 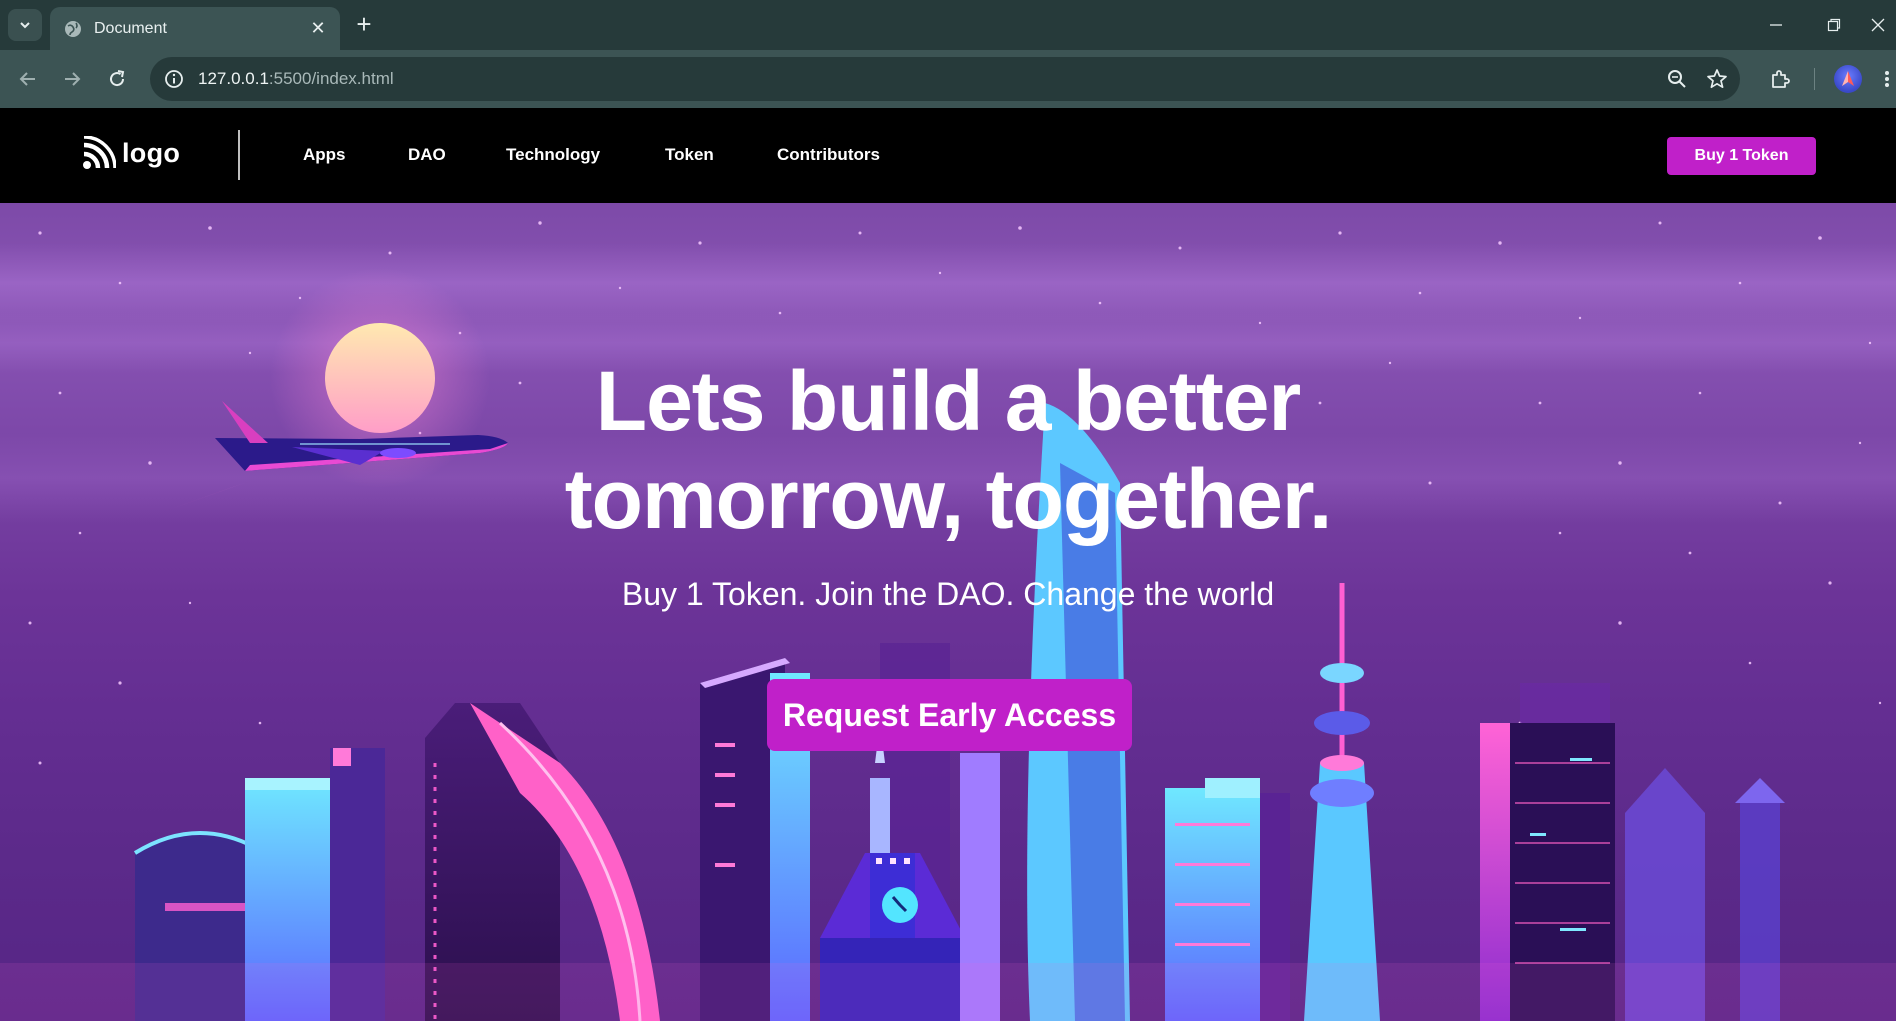 I want to click on url-host: 127.0.0.1, so click(x=233, y=78).